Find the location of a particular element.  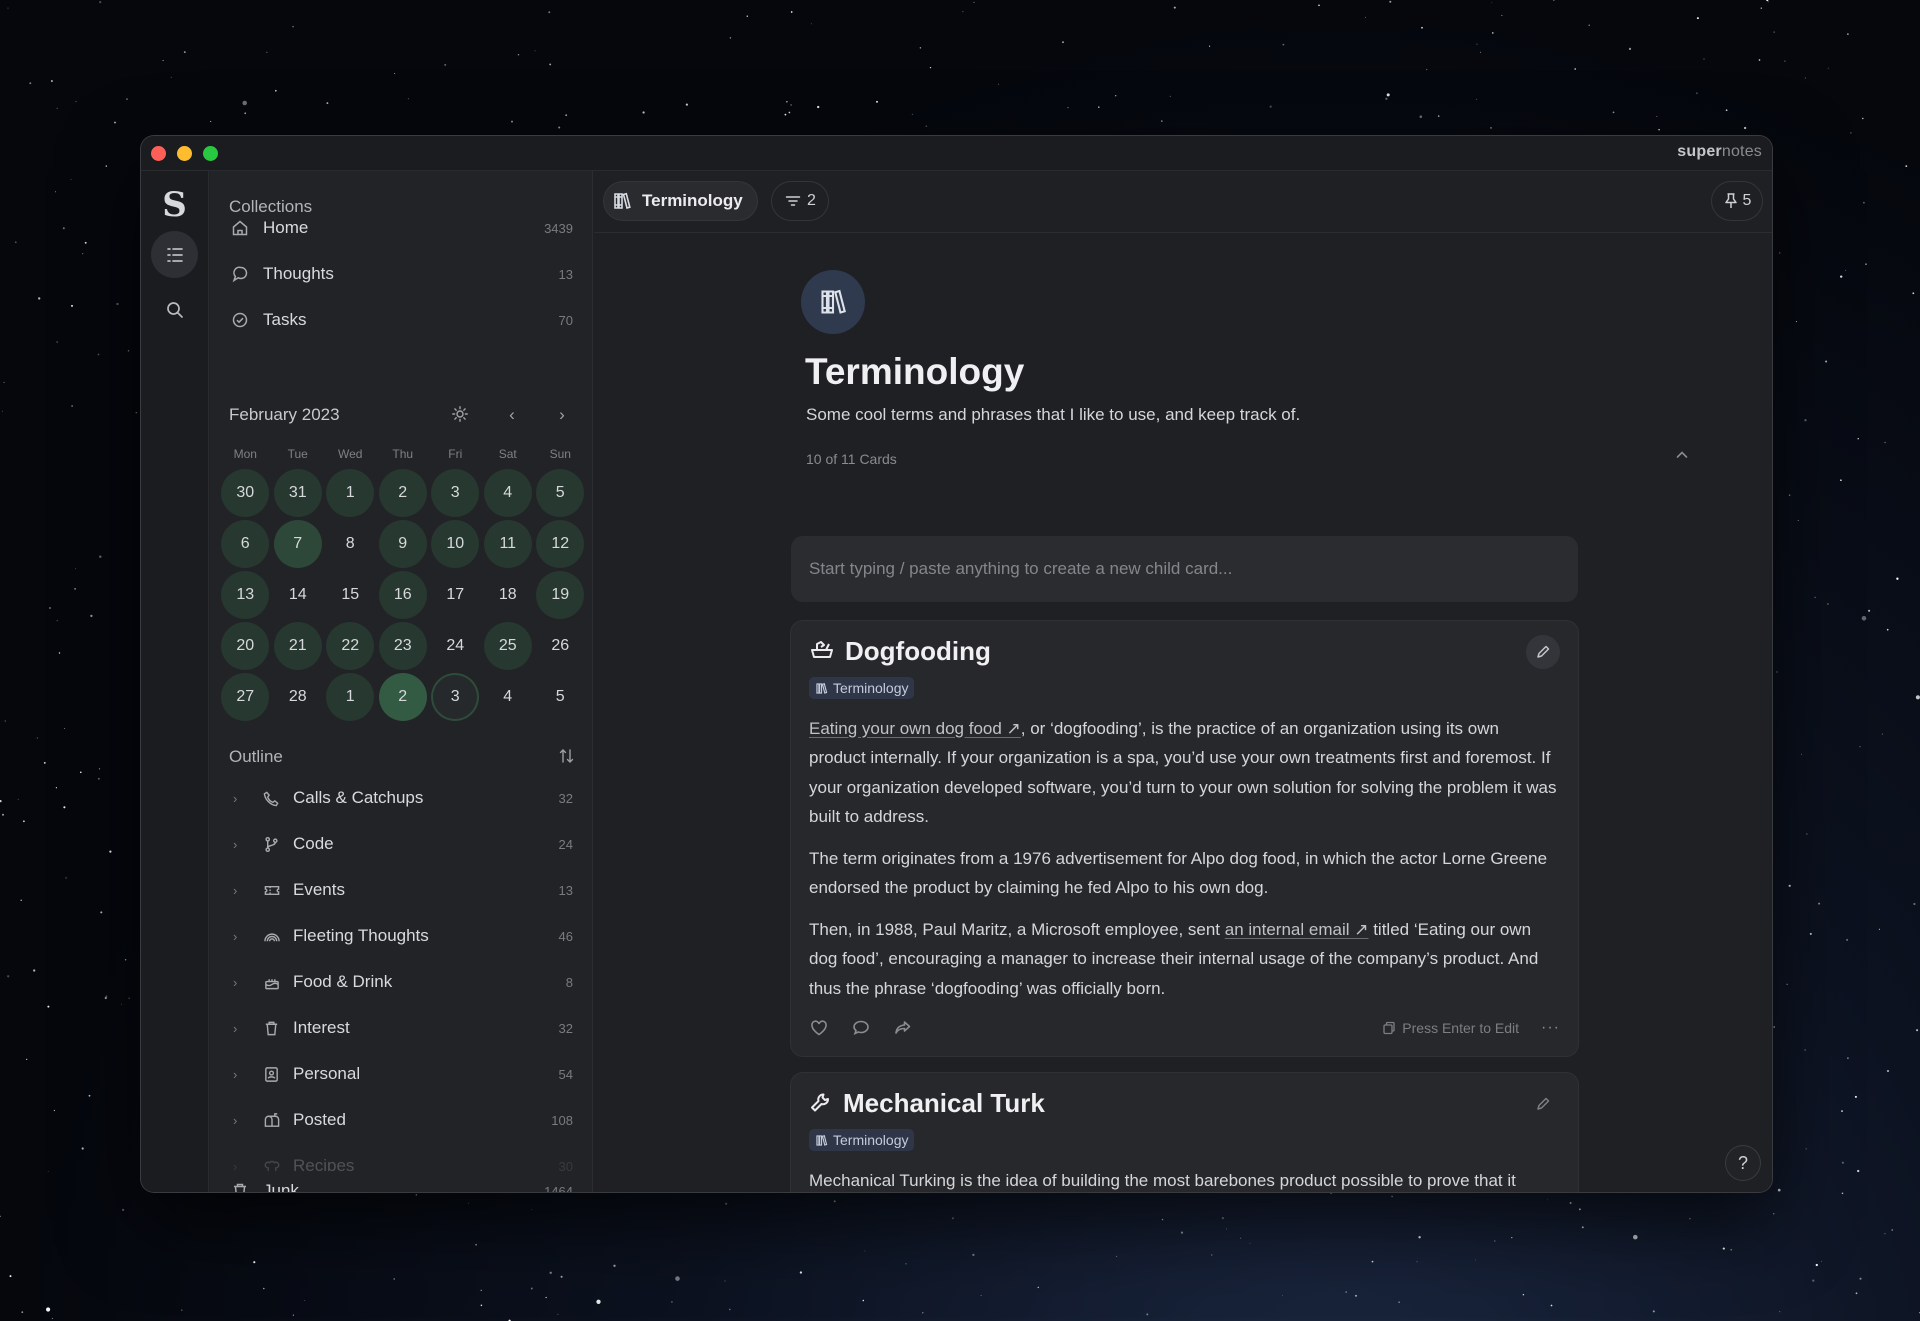

collection-item-tasks: Tasks 70 is located at coordinates (401, 320).